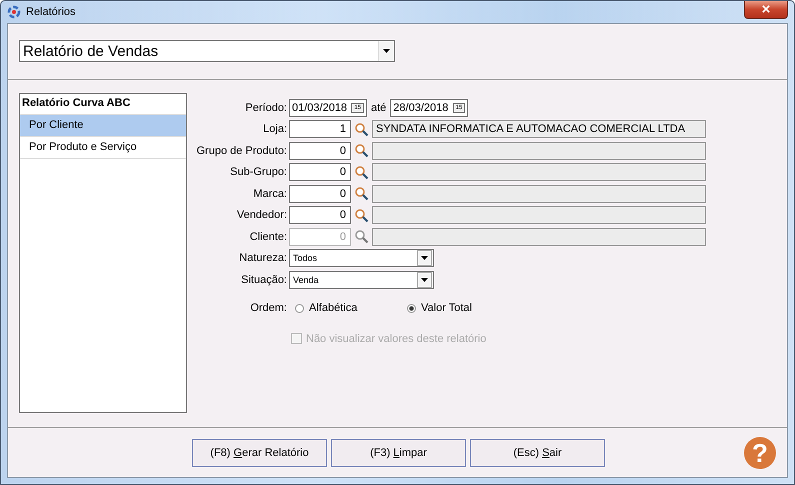  I want to click on report-dropdown: Relatório de Vendas, so click(207, 51).